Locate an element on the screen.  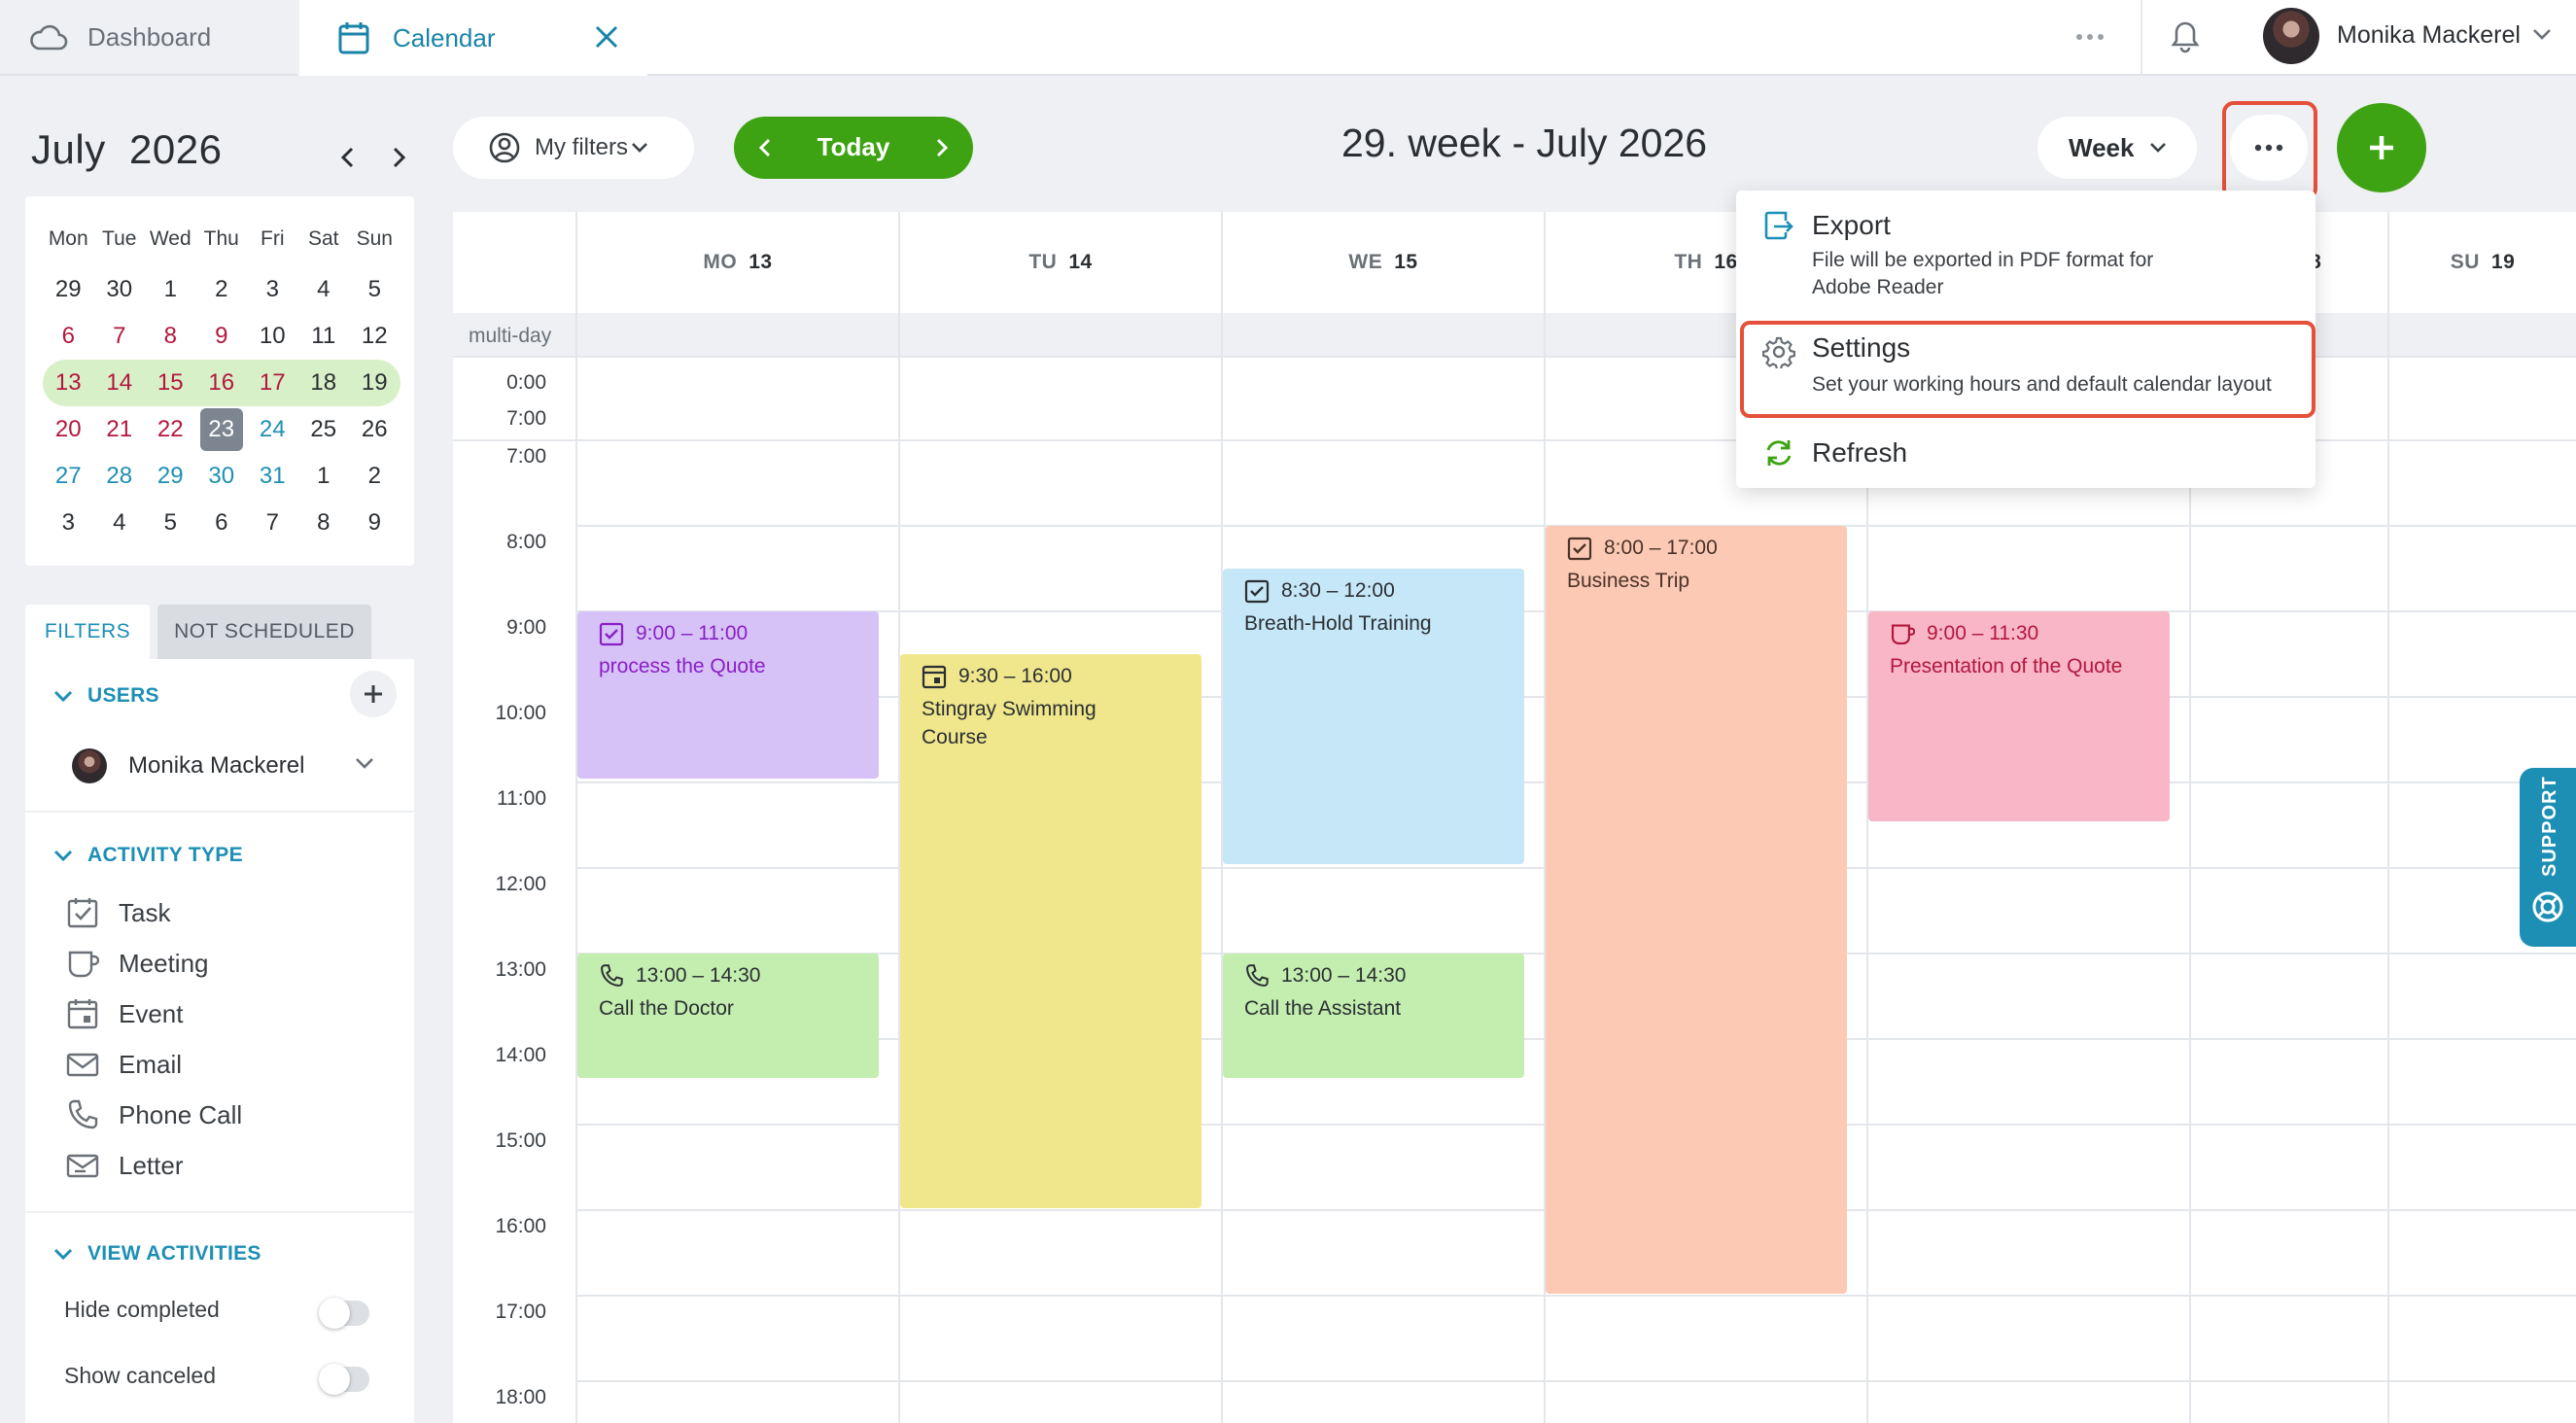
activity-type-letter: Letter is located at coordinates (124, 1165).